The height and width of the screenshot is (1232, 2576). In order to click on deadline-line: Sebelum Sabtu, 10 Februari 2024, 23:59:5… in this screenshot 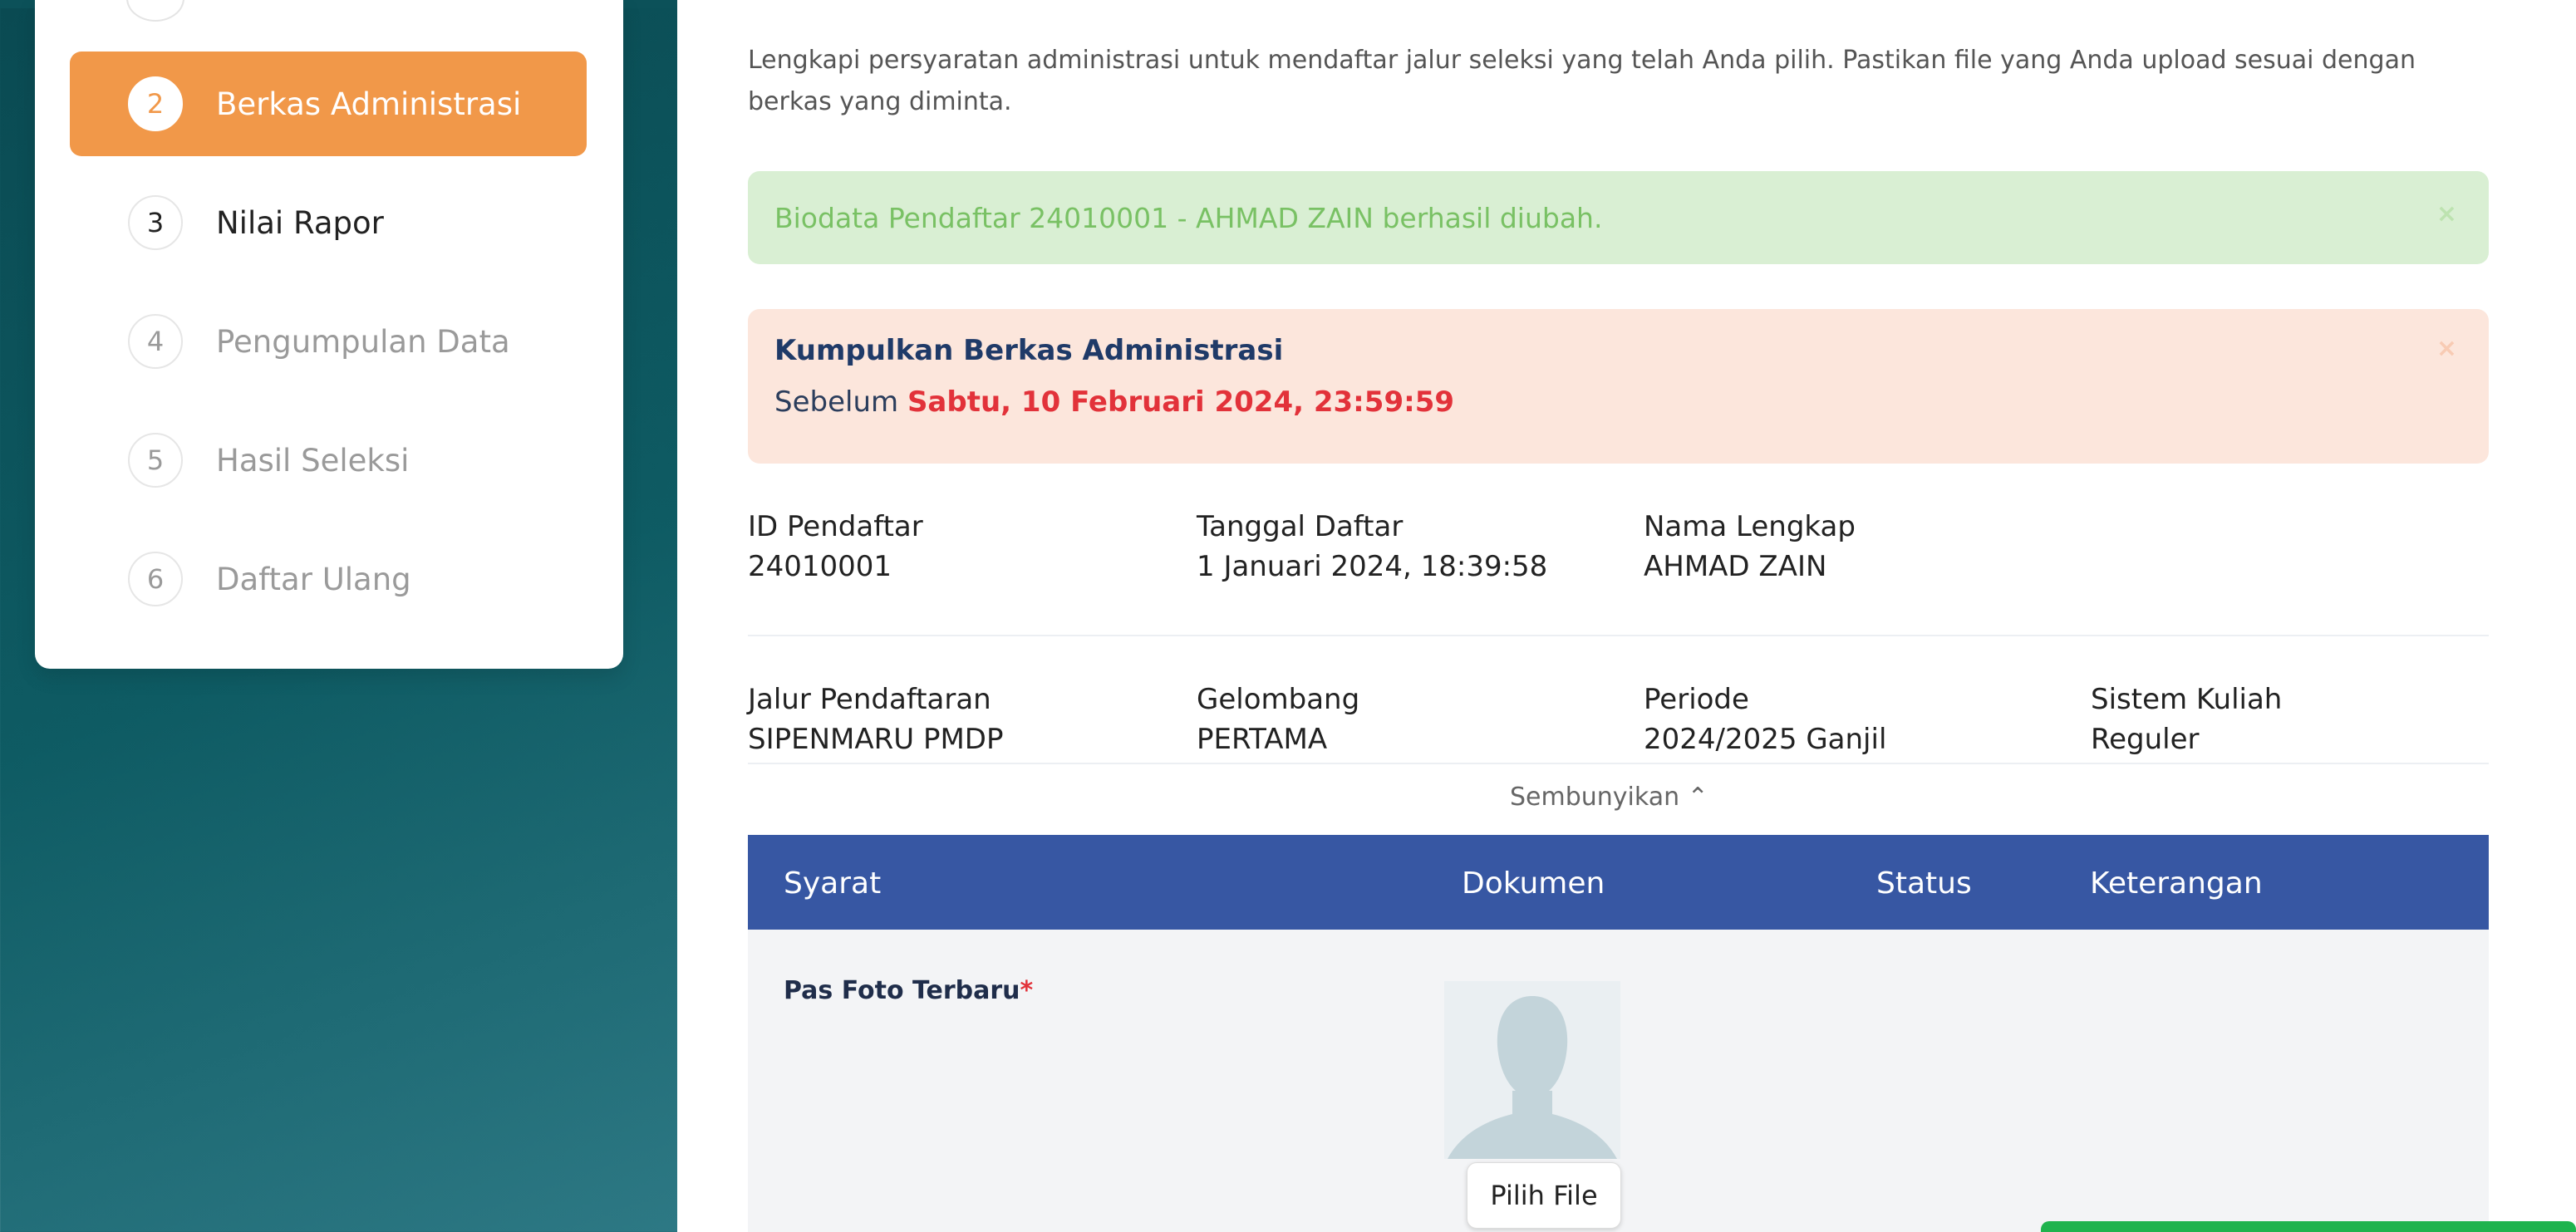, I will do `click(1618, 402)`.